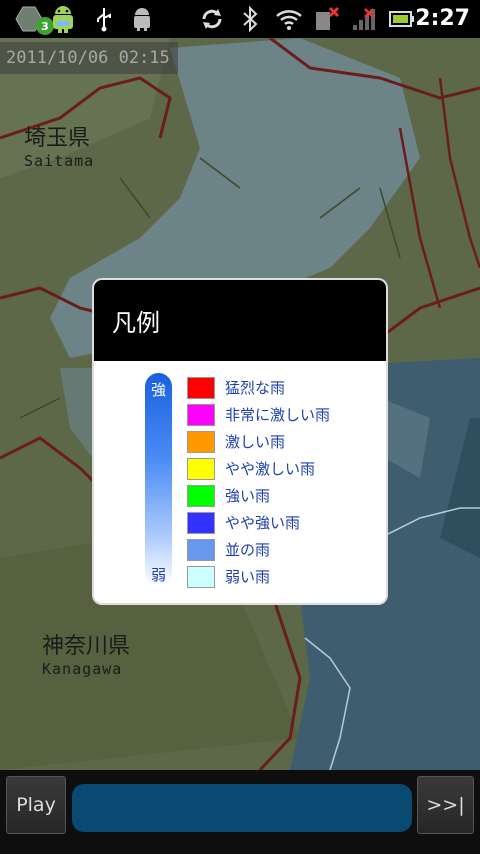  What do you see at coordinates (82, 669) in the screenshot?
I see `map-label-kanagawa-en: Kanagawa` at bounding box center [82, 669].